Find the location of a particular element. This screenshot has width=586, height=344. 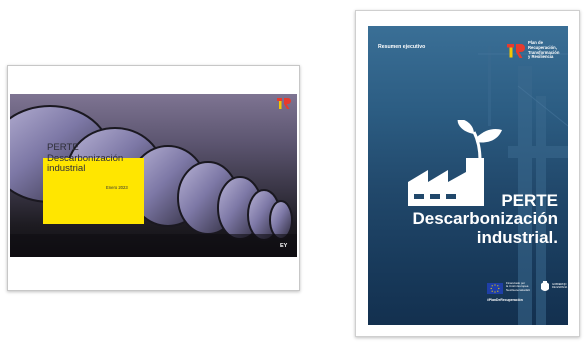

slide-title-line3: industrial is located at coordinates (66, 169).